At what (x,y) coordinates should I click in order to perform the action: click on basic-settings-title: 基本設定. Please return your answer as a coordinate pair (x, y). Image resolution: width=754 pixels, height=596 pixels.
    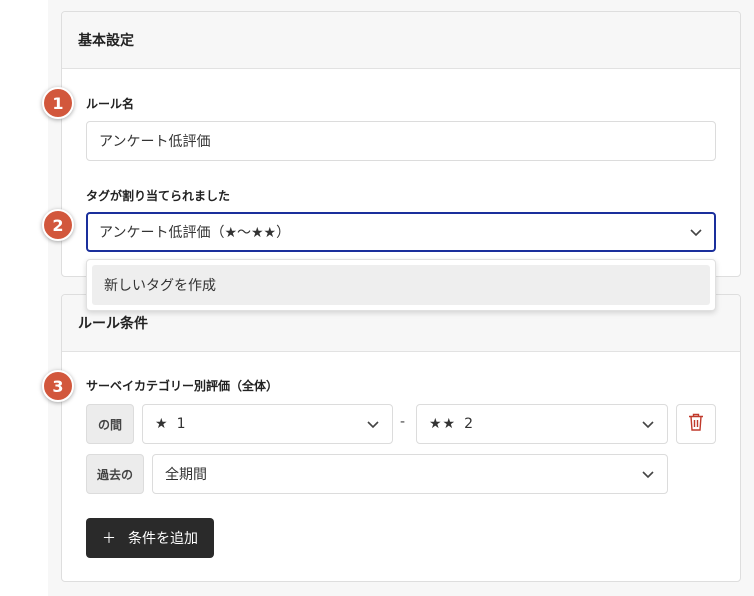
    Looking at the image, I should click on (401, 40).